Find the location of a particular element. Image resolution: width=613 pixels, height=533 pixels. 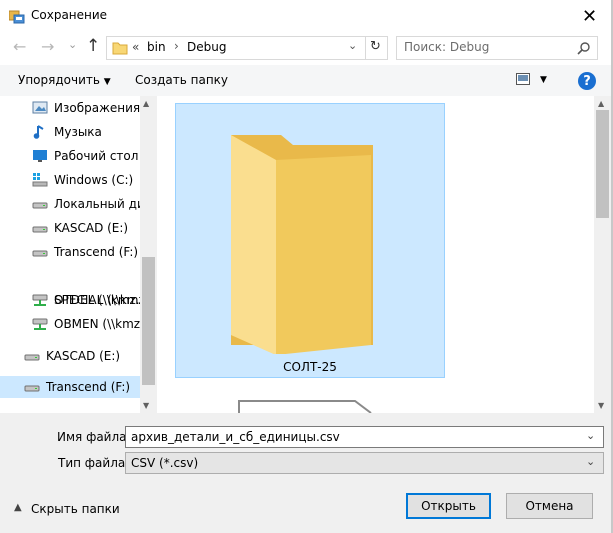

windows-drive-icon is located at coordinates (40, 180).